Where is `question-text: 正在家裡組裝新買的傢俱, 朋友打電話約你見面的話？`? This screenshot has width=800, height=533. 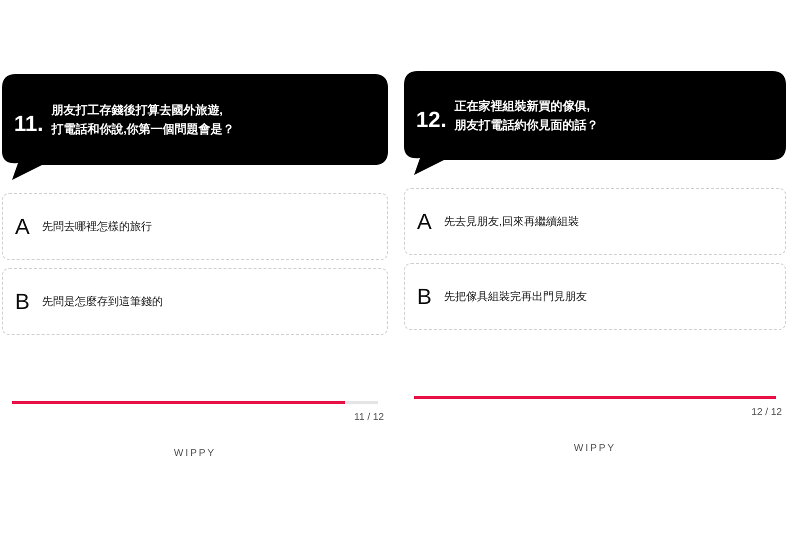
question-text: 正在家裡組裝新買的傢俱, 朋友打電話約你見面的話？ is located at coordinates (526, 116).